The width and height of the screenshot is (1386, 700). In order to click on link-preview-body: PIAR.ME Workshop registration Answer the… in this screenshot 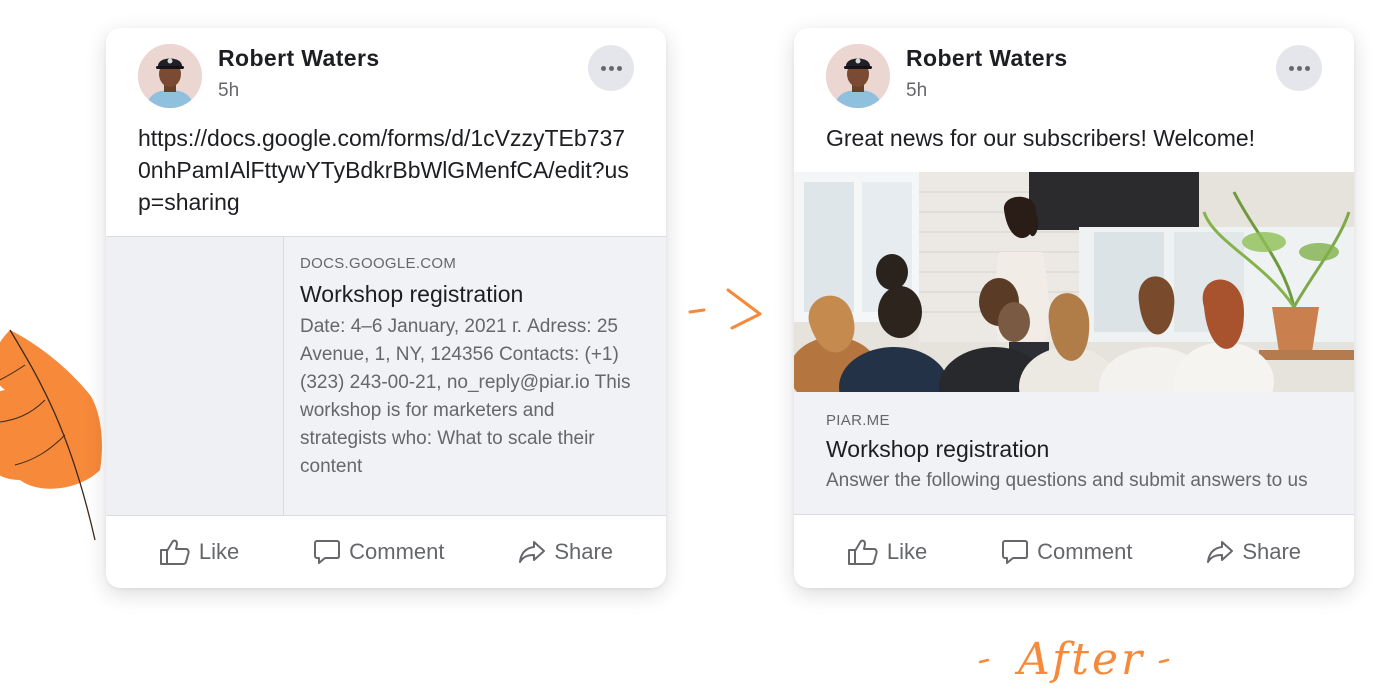, I will do `click(1085, 453)`.